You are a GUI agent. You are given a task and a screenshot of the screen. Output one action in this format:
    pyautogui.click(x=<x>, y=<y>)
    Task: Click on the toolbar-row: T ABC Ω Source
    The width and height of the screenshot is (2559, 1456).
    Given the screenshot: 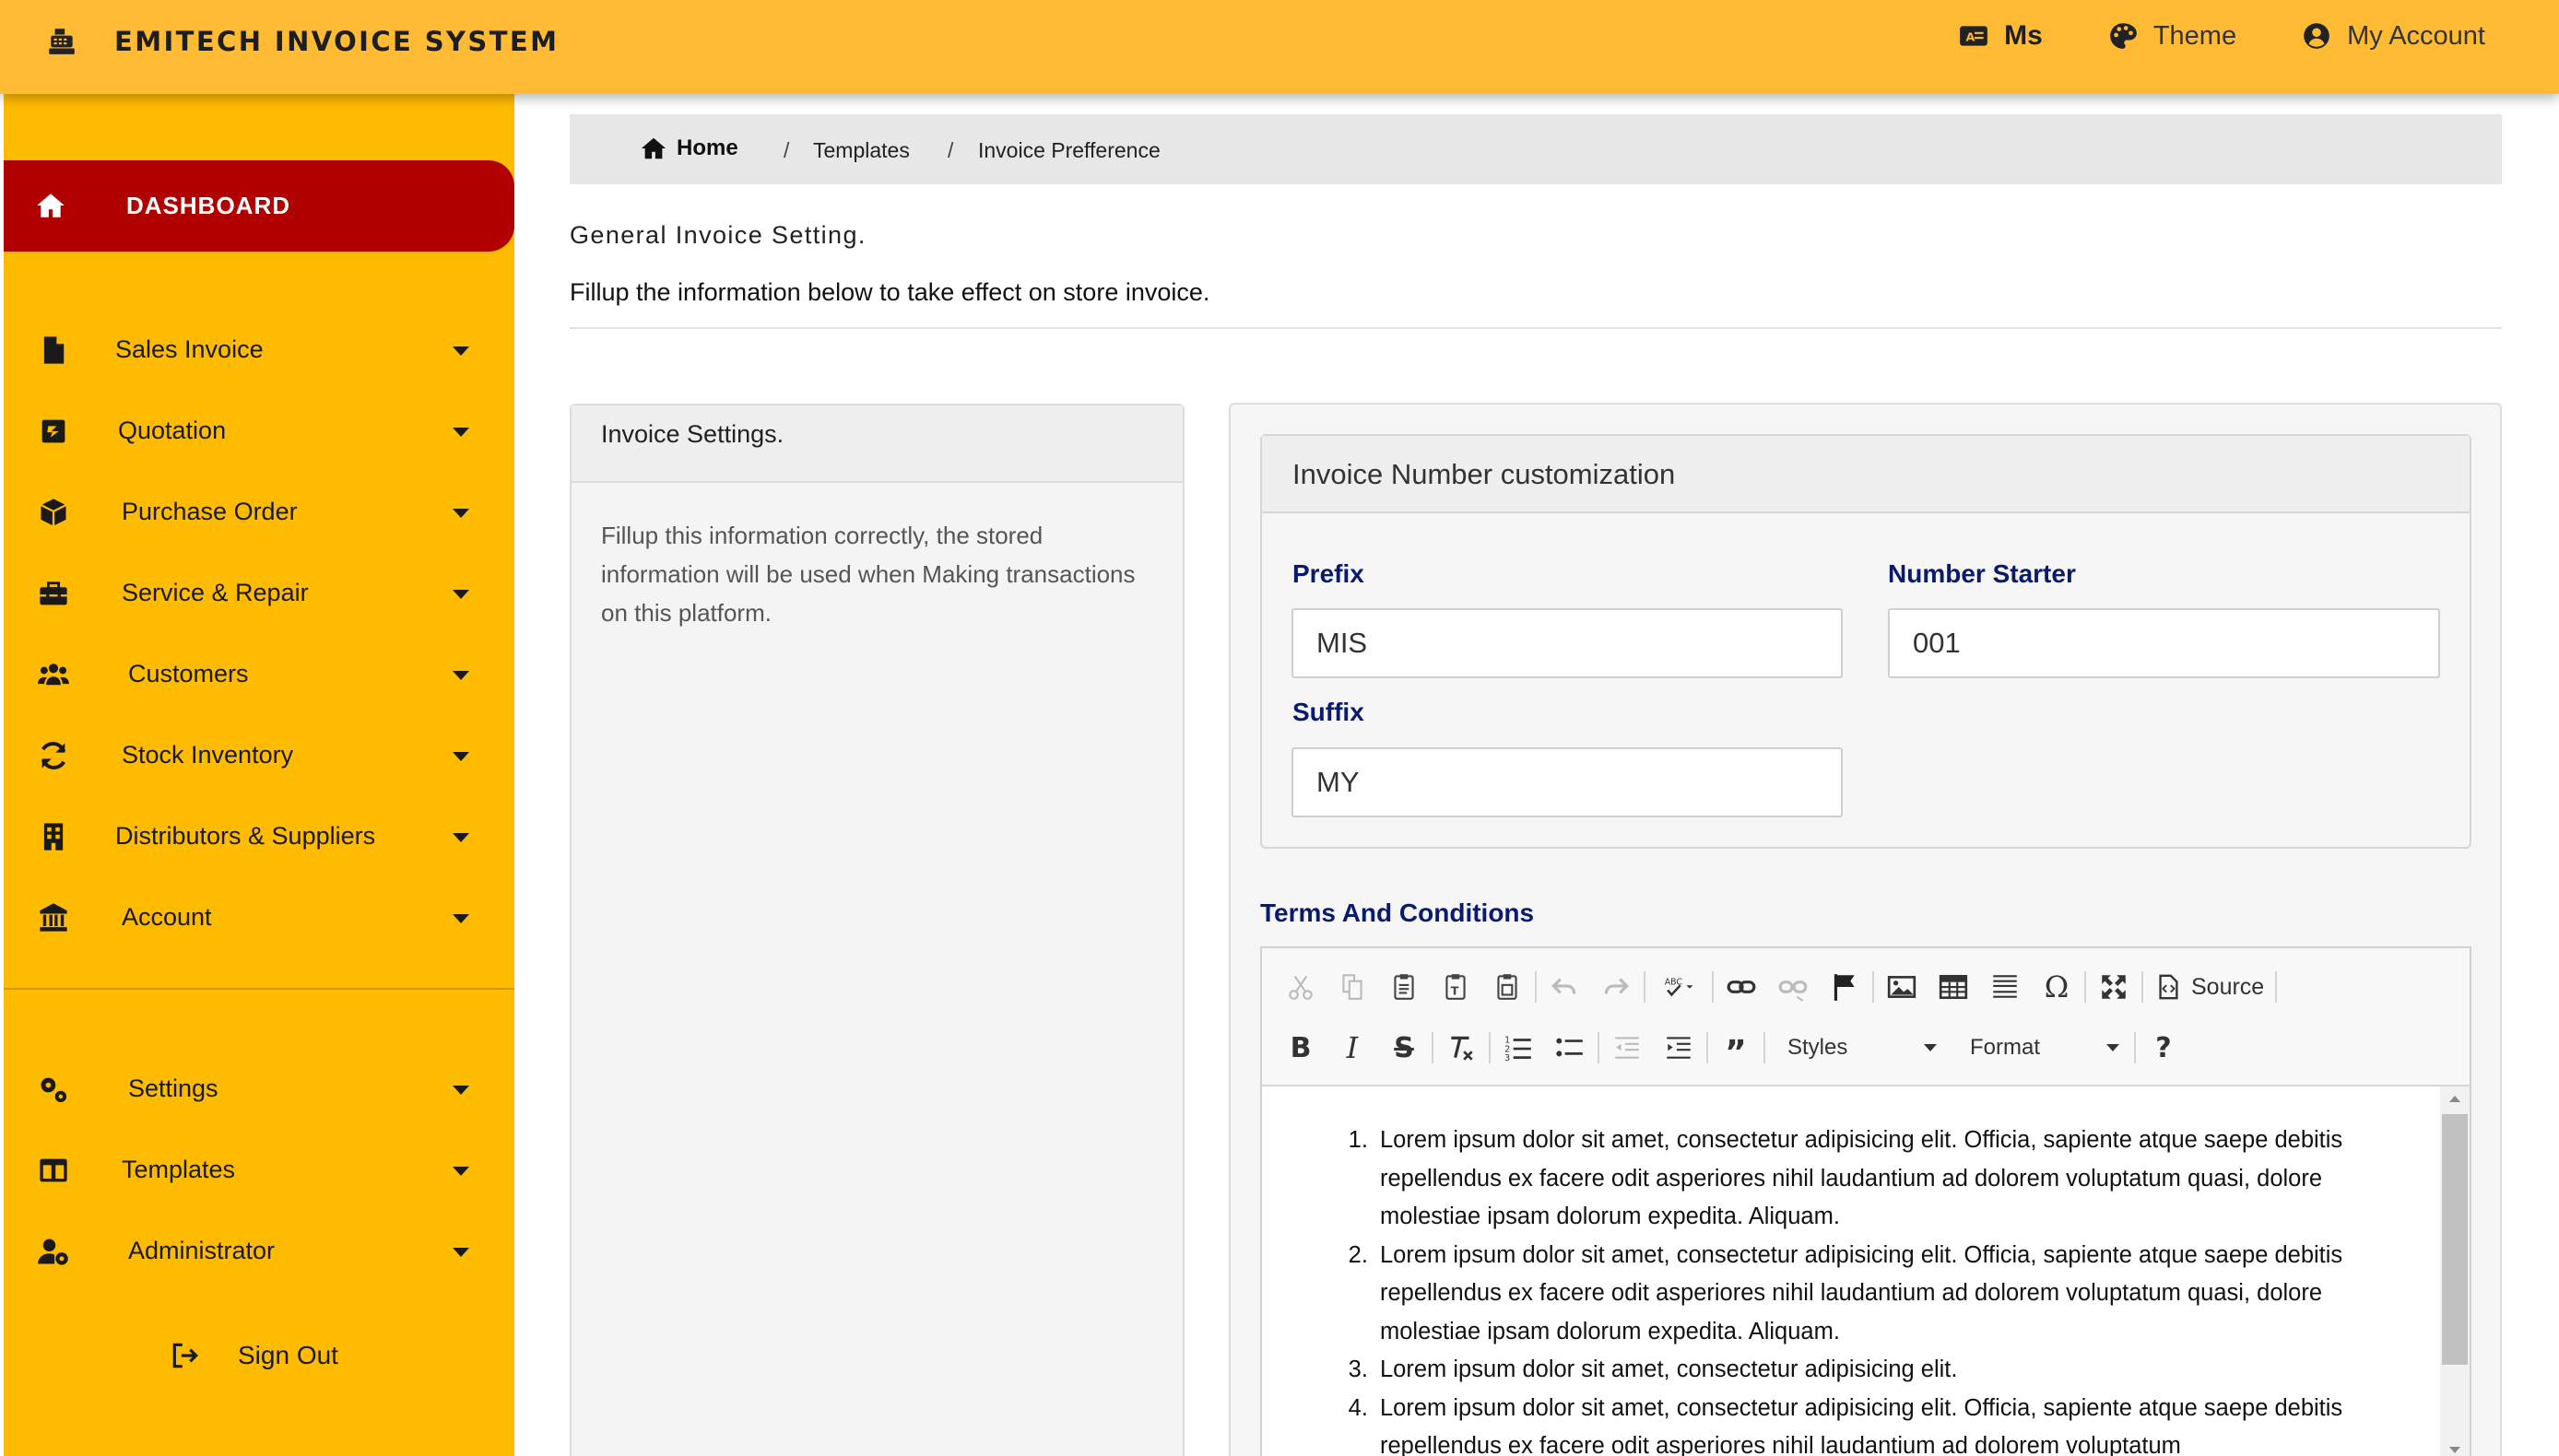 What is the action you would take?
    pyautogui.click(x=1777, y=987)
    